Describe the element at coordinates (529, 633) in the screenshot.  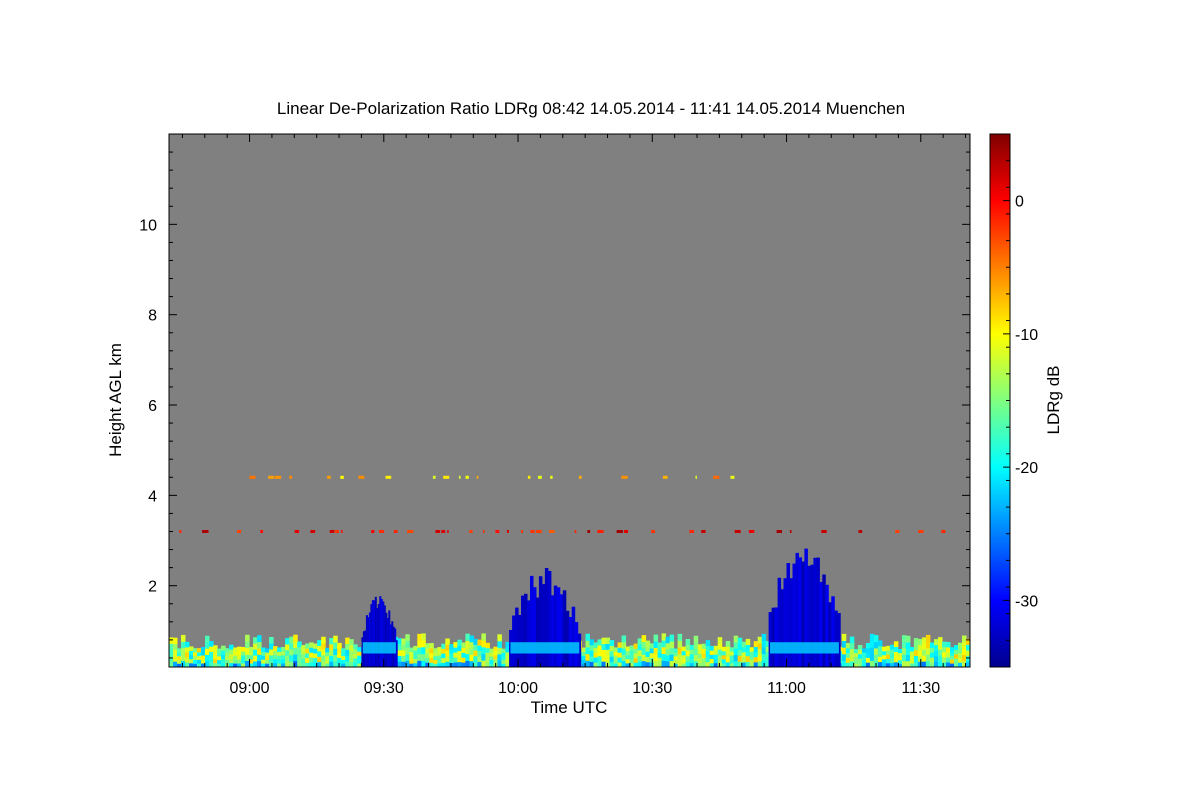
I see `cloud-column` at that location.